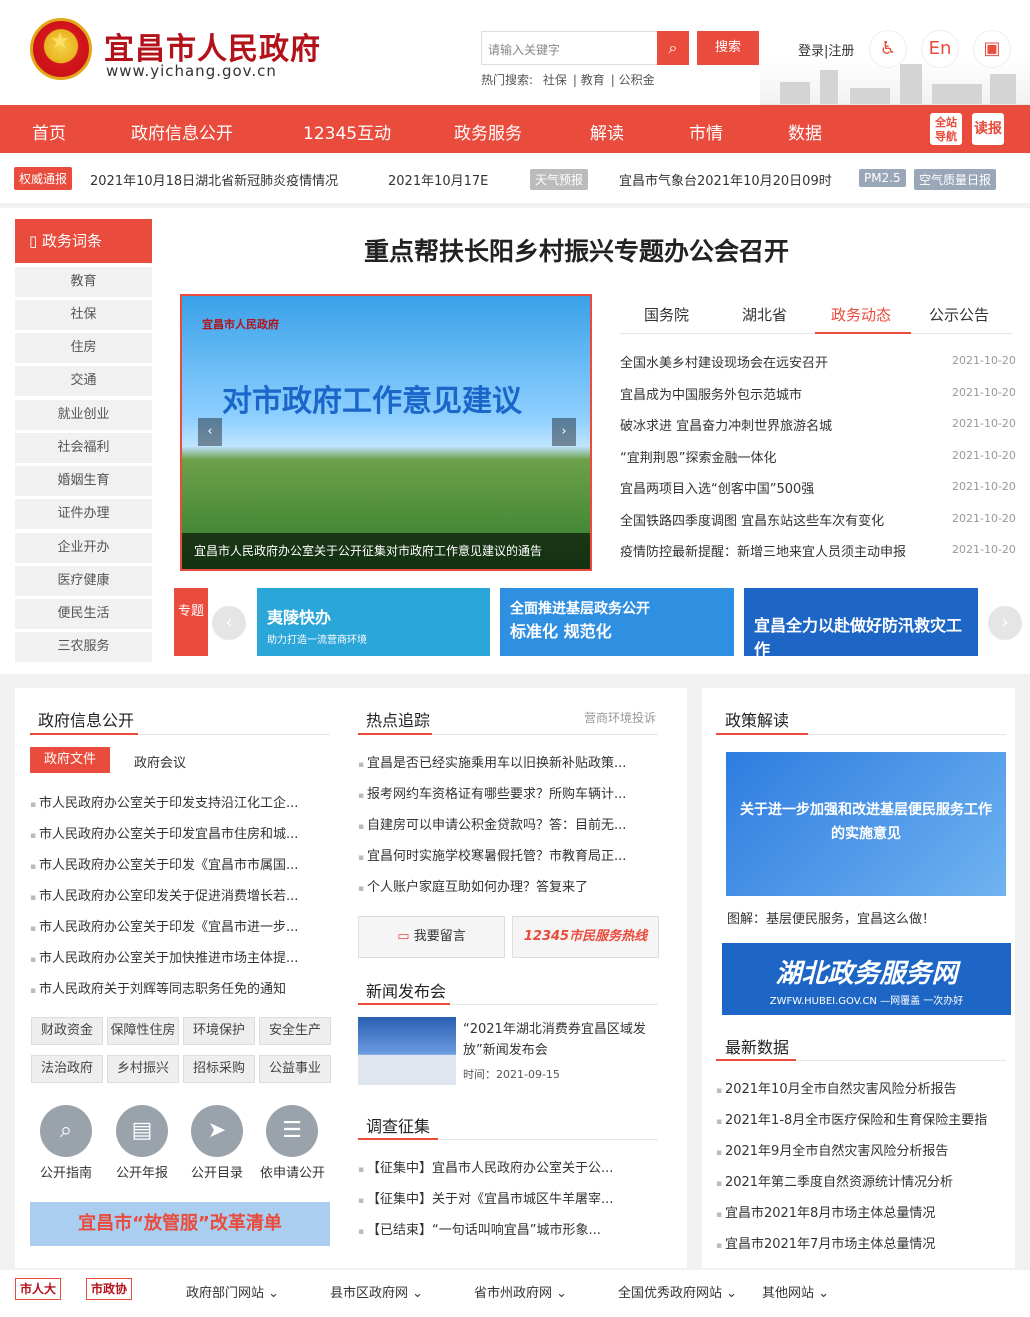  I want to click on list-item: 个人账户家庭互助如何办理？答复来了, so click(505, 885).